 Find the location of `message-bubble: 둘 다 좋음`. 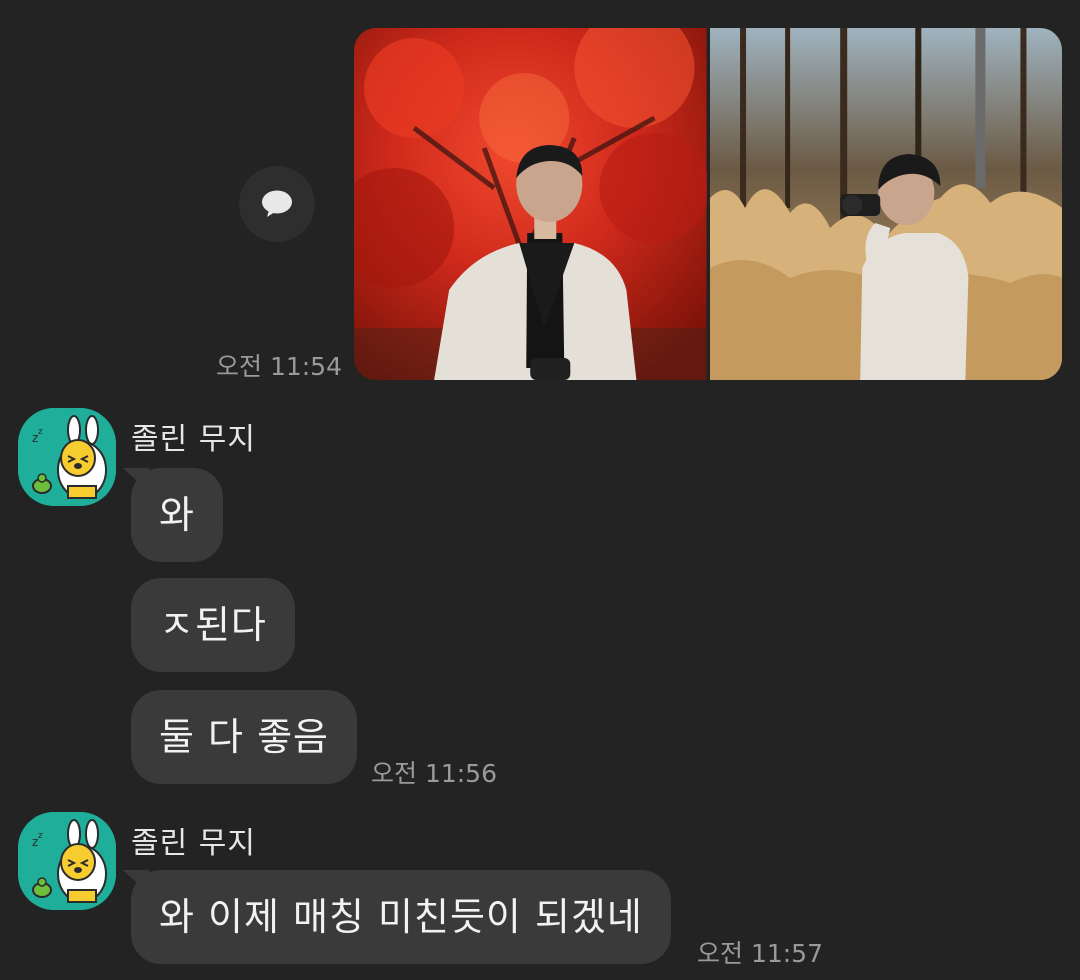

message-bubble: 둘 다 좋음 is located at coordinates (244, 737).